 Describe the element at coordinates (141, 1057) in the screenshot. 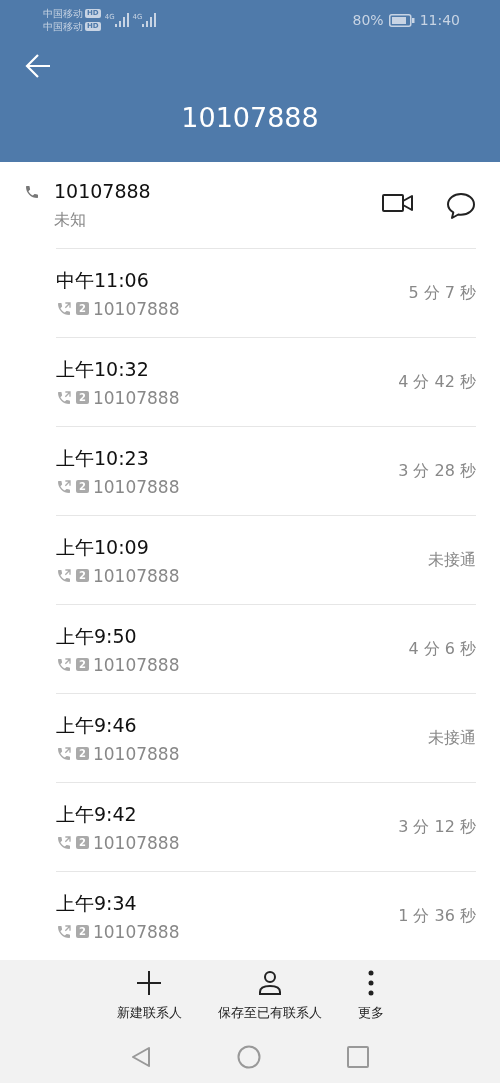

I see `back-nav-icon` at that location.